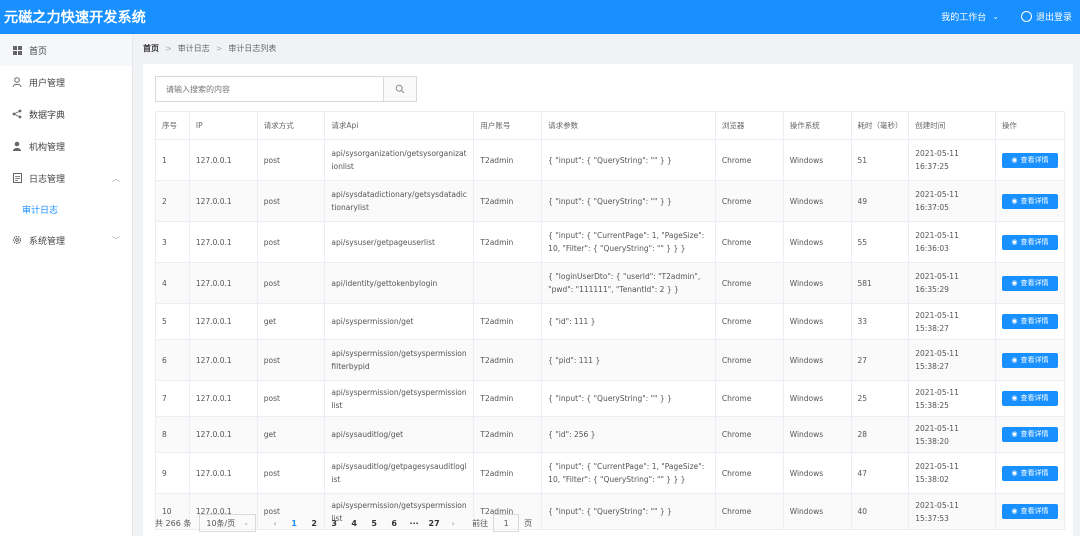 Image resolution: width=1080 pixels, height=536 pixels. What do you see at coordinates (434, 523) in the screenshot?
I see `page-number: 27` at bounding box center [434, 523].